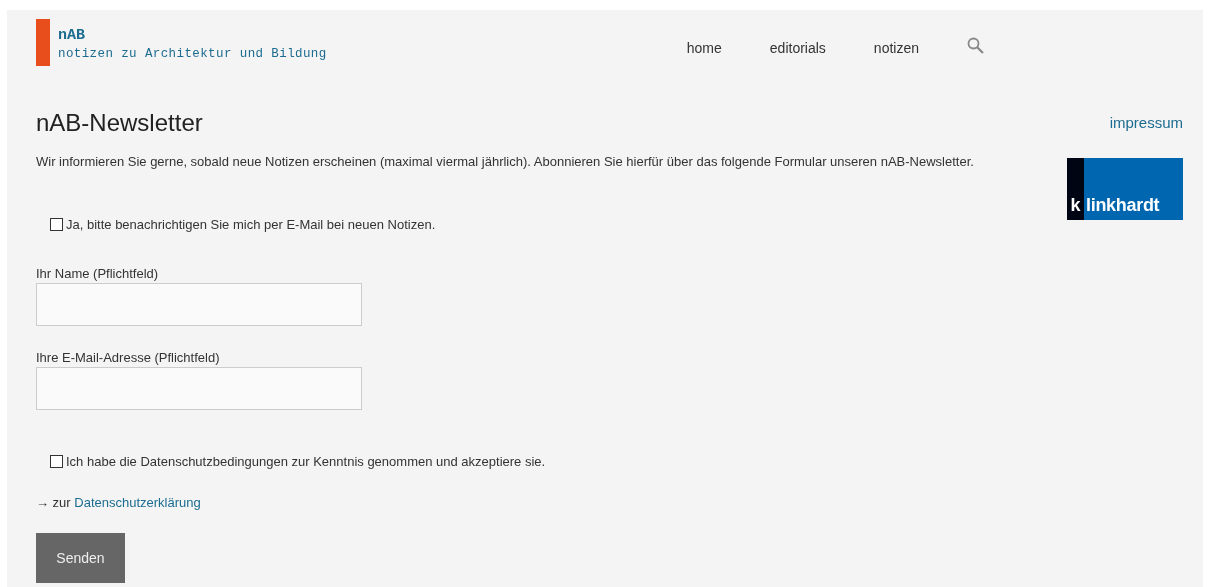 The width and height of the screenshot is (1212, 587). What do you see at coordinates (704, 48) in the screenshot?
I see `nav-link: home` at bounding box center [704, 48].